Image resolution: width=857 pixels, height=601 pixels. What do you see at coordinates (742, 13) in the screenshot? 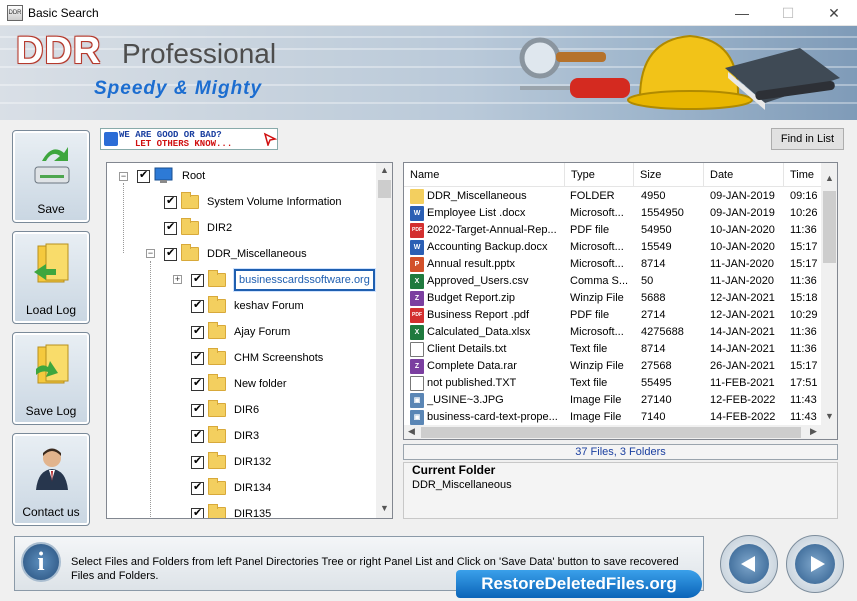
I see `minimize-button: —` at bounding box center [742, 13].